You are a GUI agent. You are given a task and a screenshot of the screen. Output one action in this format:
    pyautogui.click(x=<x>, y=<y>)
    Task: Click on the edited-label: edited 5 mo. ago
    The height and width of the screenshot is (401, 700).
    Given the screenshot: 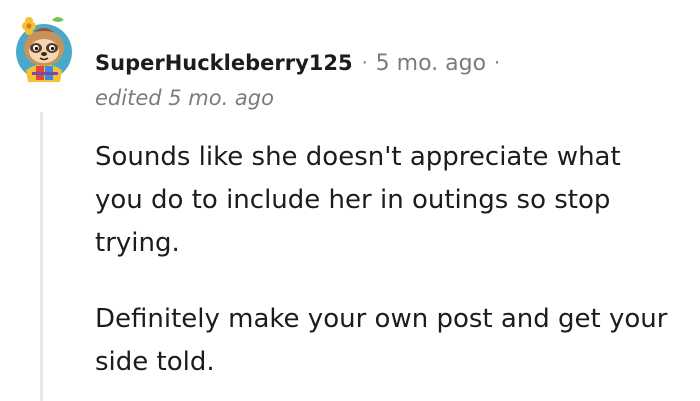 What is the action you would take?
    pyautogui.click(x=184, y=98)
    